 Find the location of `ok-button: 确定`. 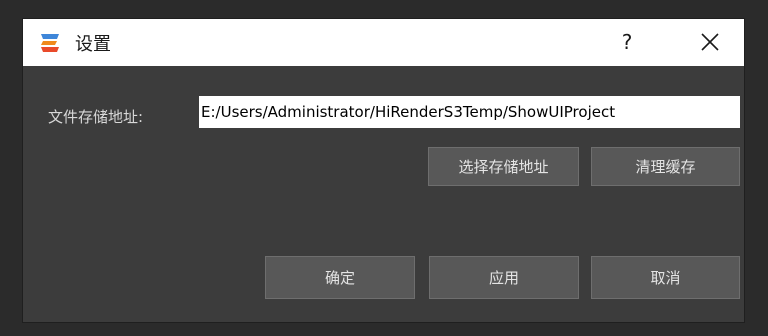

ok-button: 确定 is located at coordinates (340, 277).